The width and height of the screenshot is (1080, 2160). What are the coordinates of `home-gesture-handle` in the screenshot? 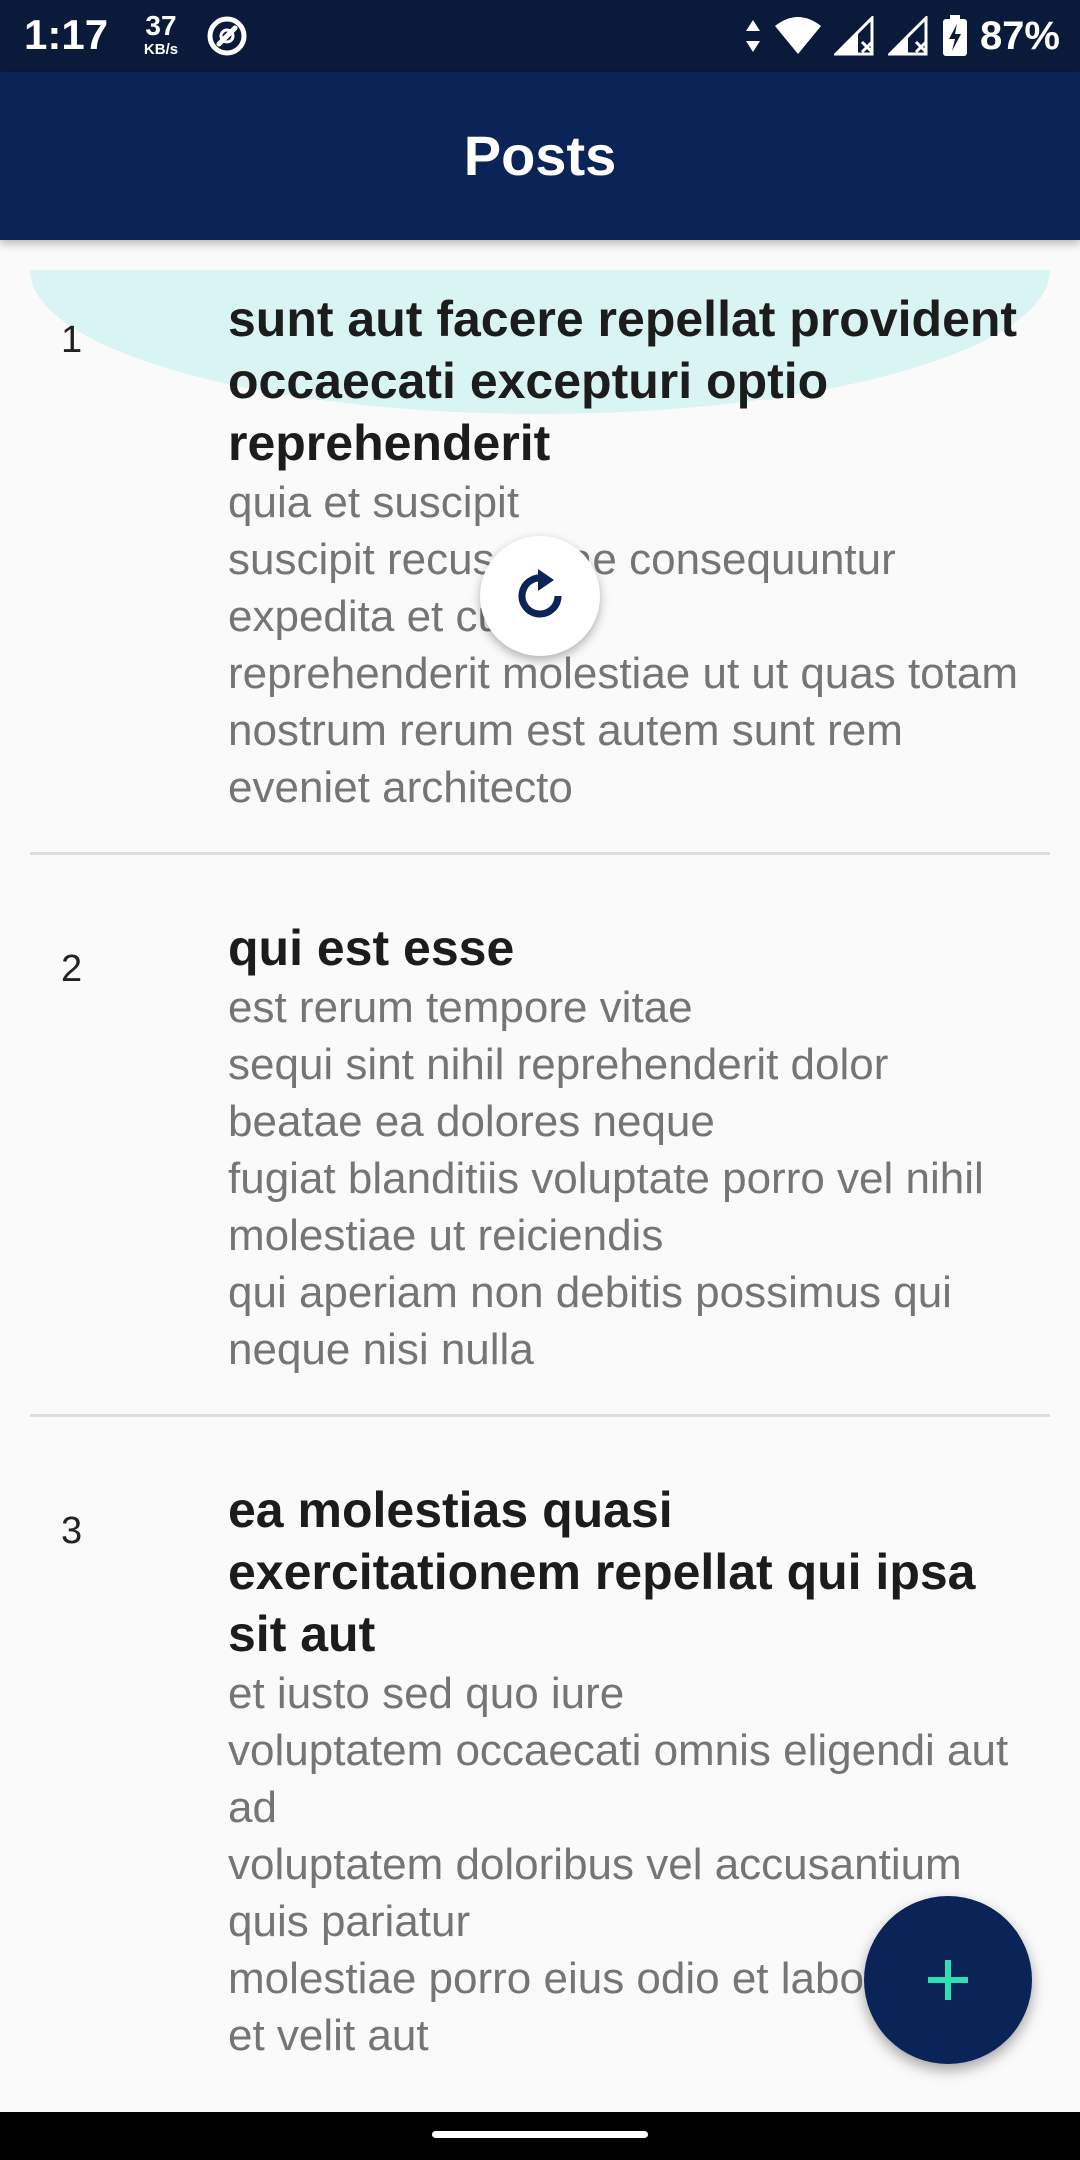 It's located at (540, 2134).